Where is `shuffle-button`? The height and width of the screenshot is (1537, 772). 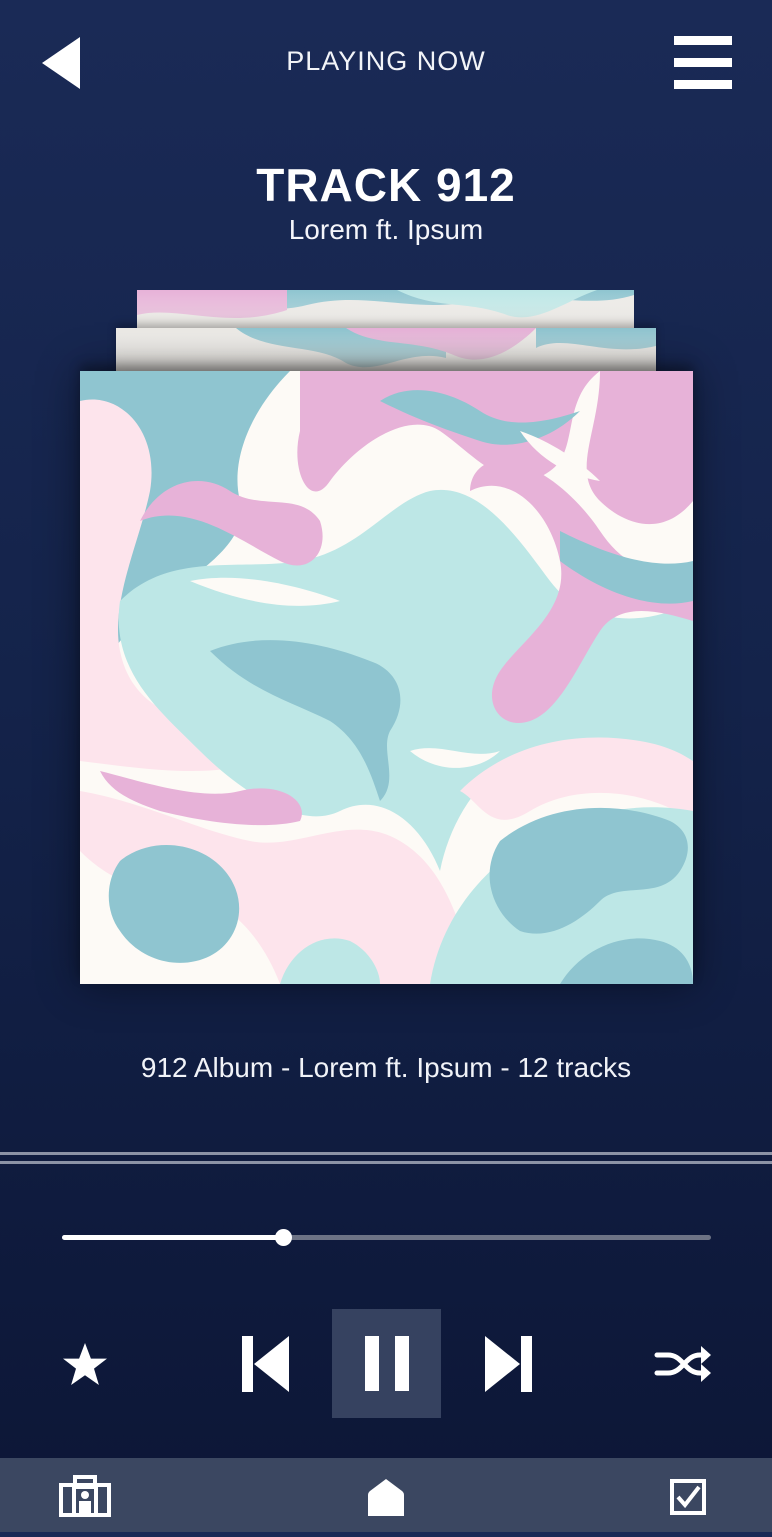 shuffle-button is located at coordinates (683, 1364).